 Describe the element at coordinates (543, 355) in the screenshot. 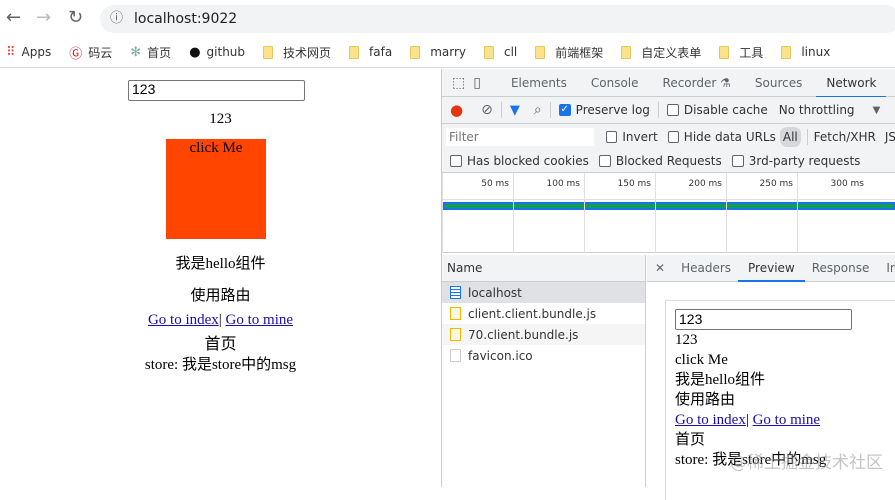

I see `request-row: favicon.ico` at that location.